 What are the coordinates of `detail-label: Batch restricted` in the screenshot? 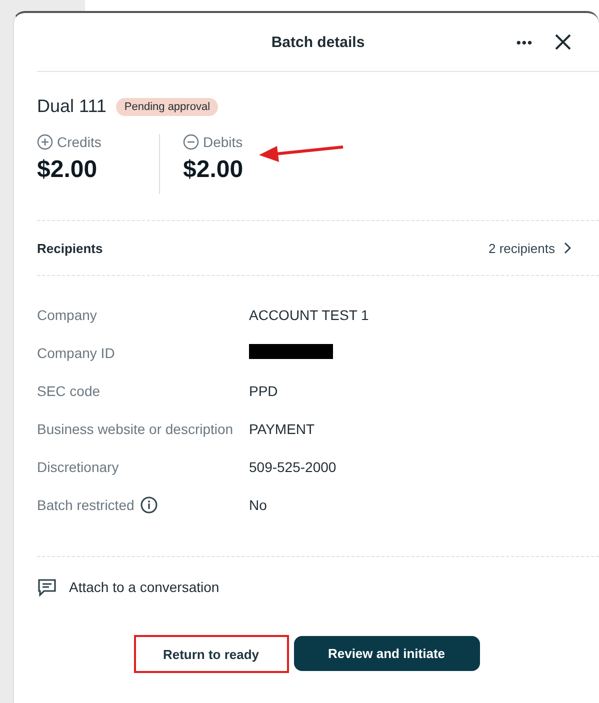 It's located at (85, 505).